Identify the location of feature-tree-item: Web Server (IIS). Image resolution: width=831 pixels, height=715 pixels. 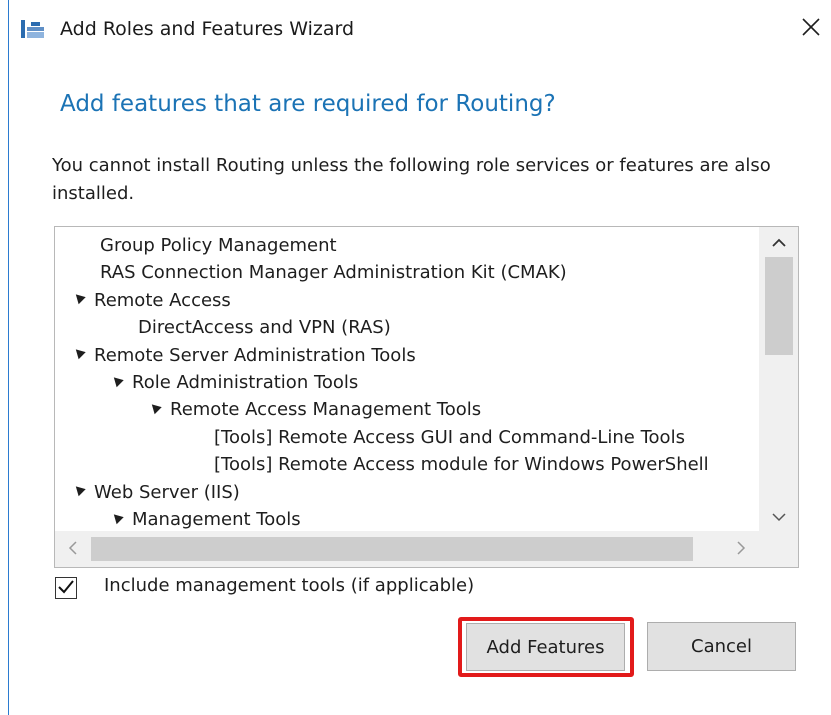
(156, 492).